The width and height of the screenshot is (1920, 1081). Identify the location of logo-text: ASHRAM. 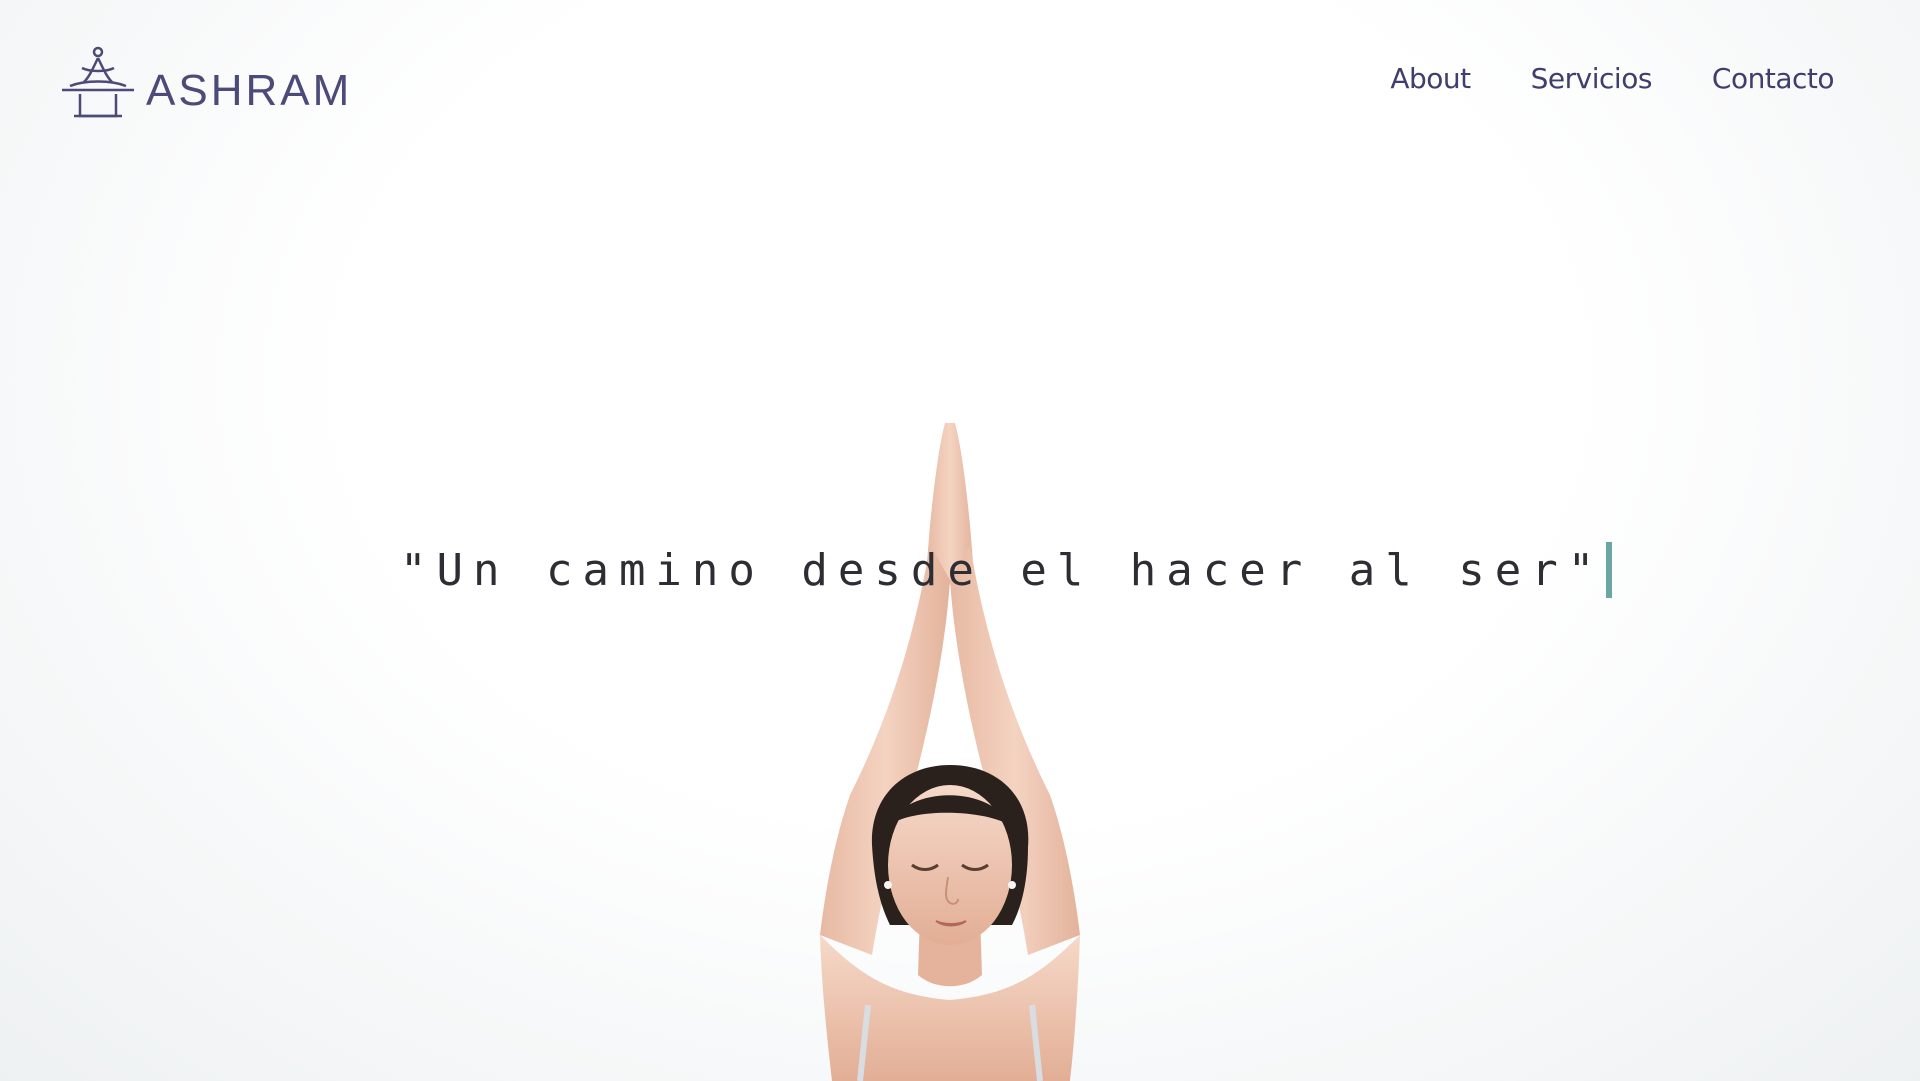
(249, 90).